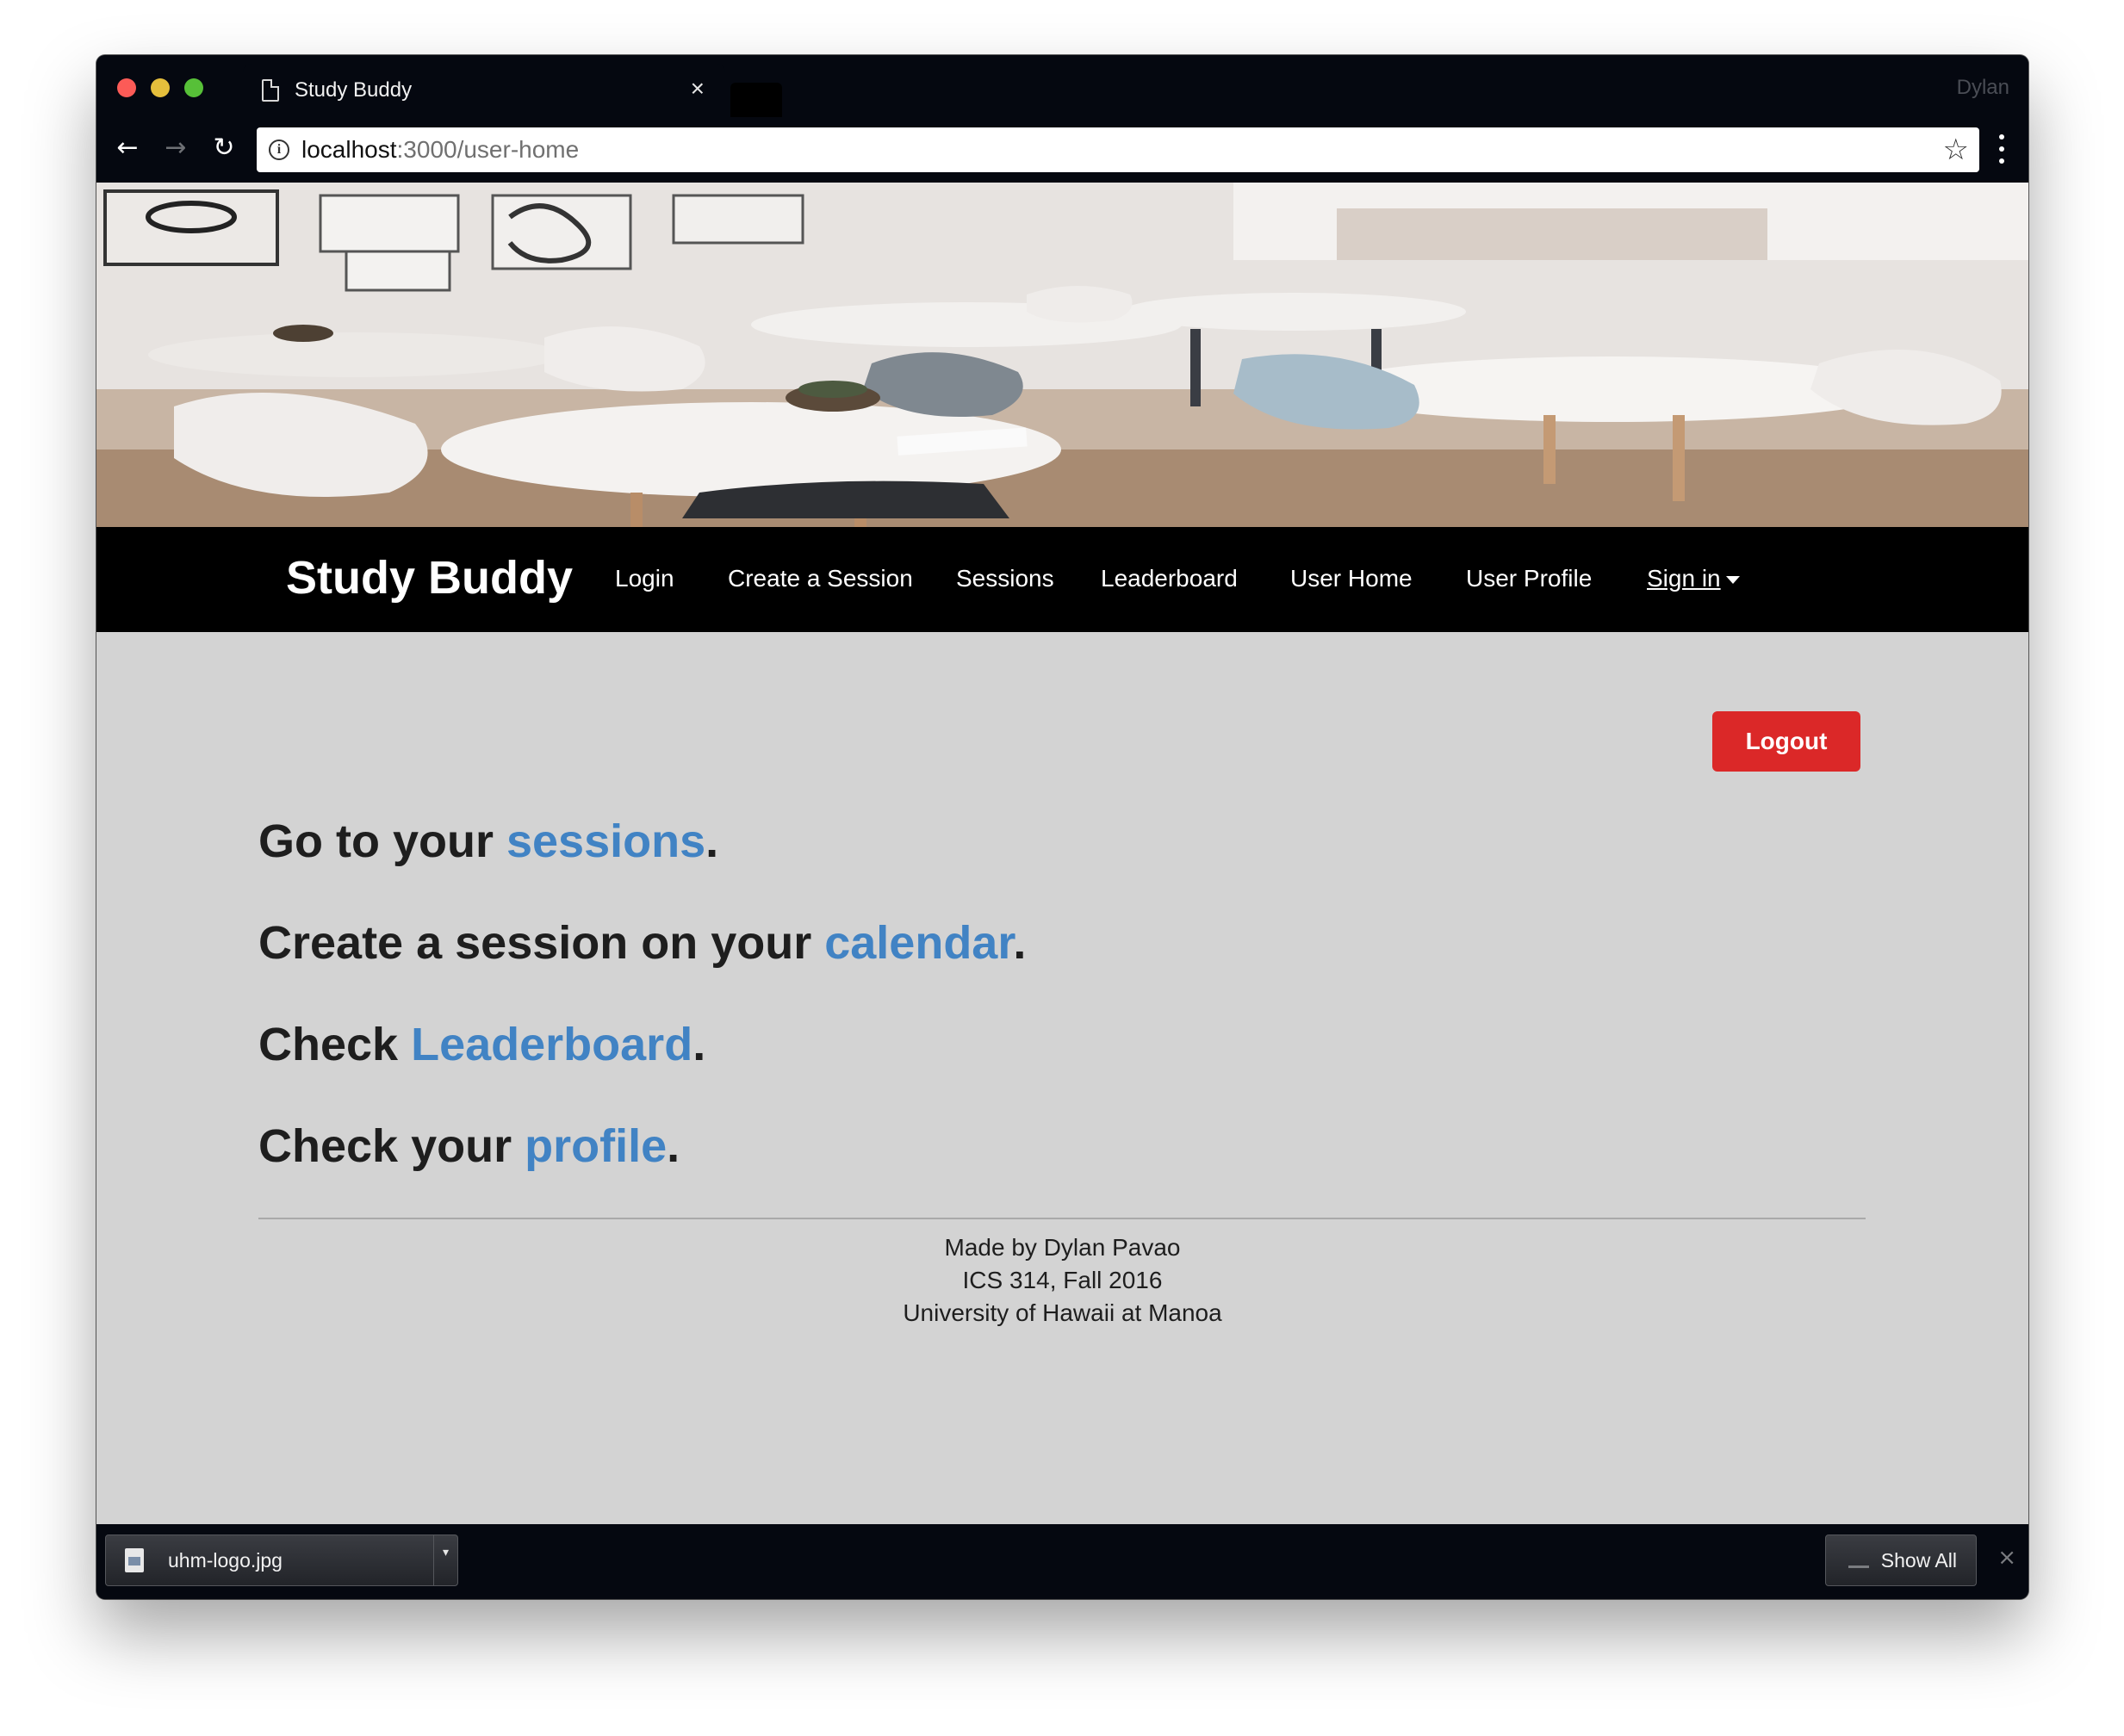 This screenshot has height=1736, width=2124. I want to click on address-bar: i localhost :3000/user-home ☆, so click(1118, 150).